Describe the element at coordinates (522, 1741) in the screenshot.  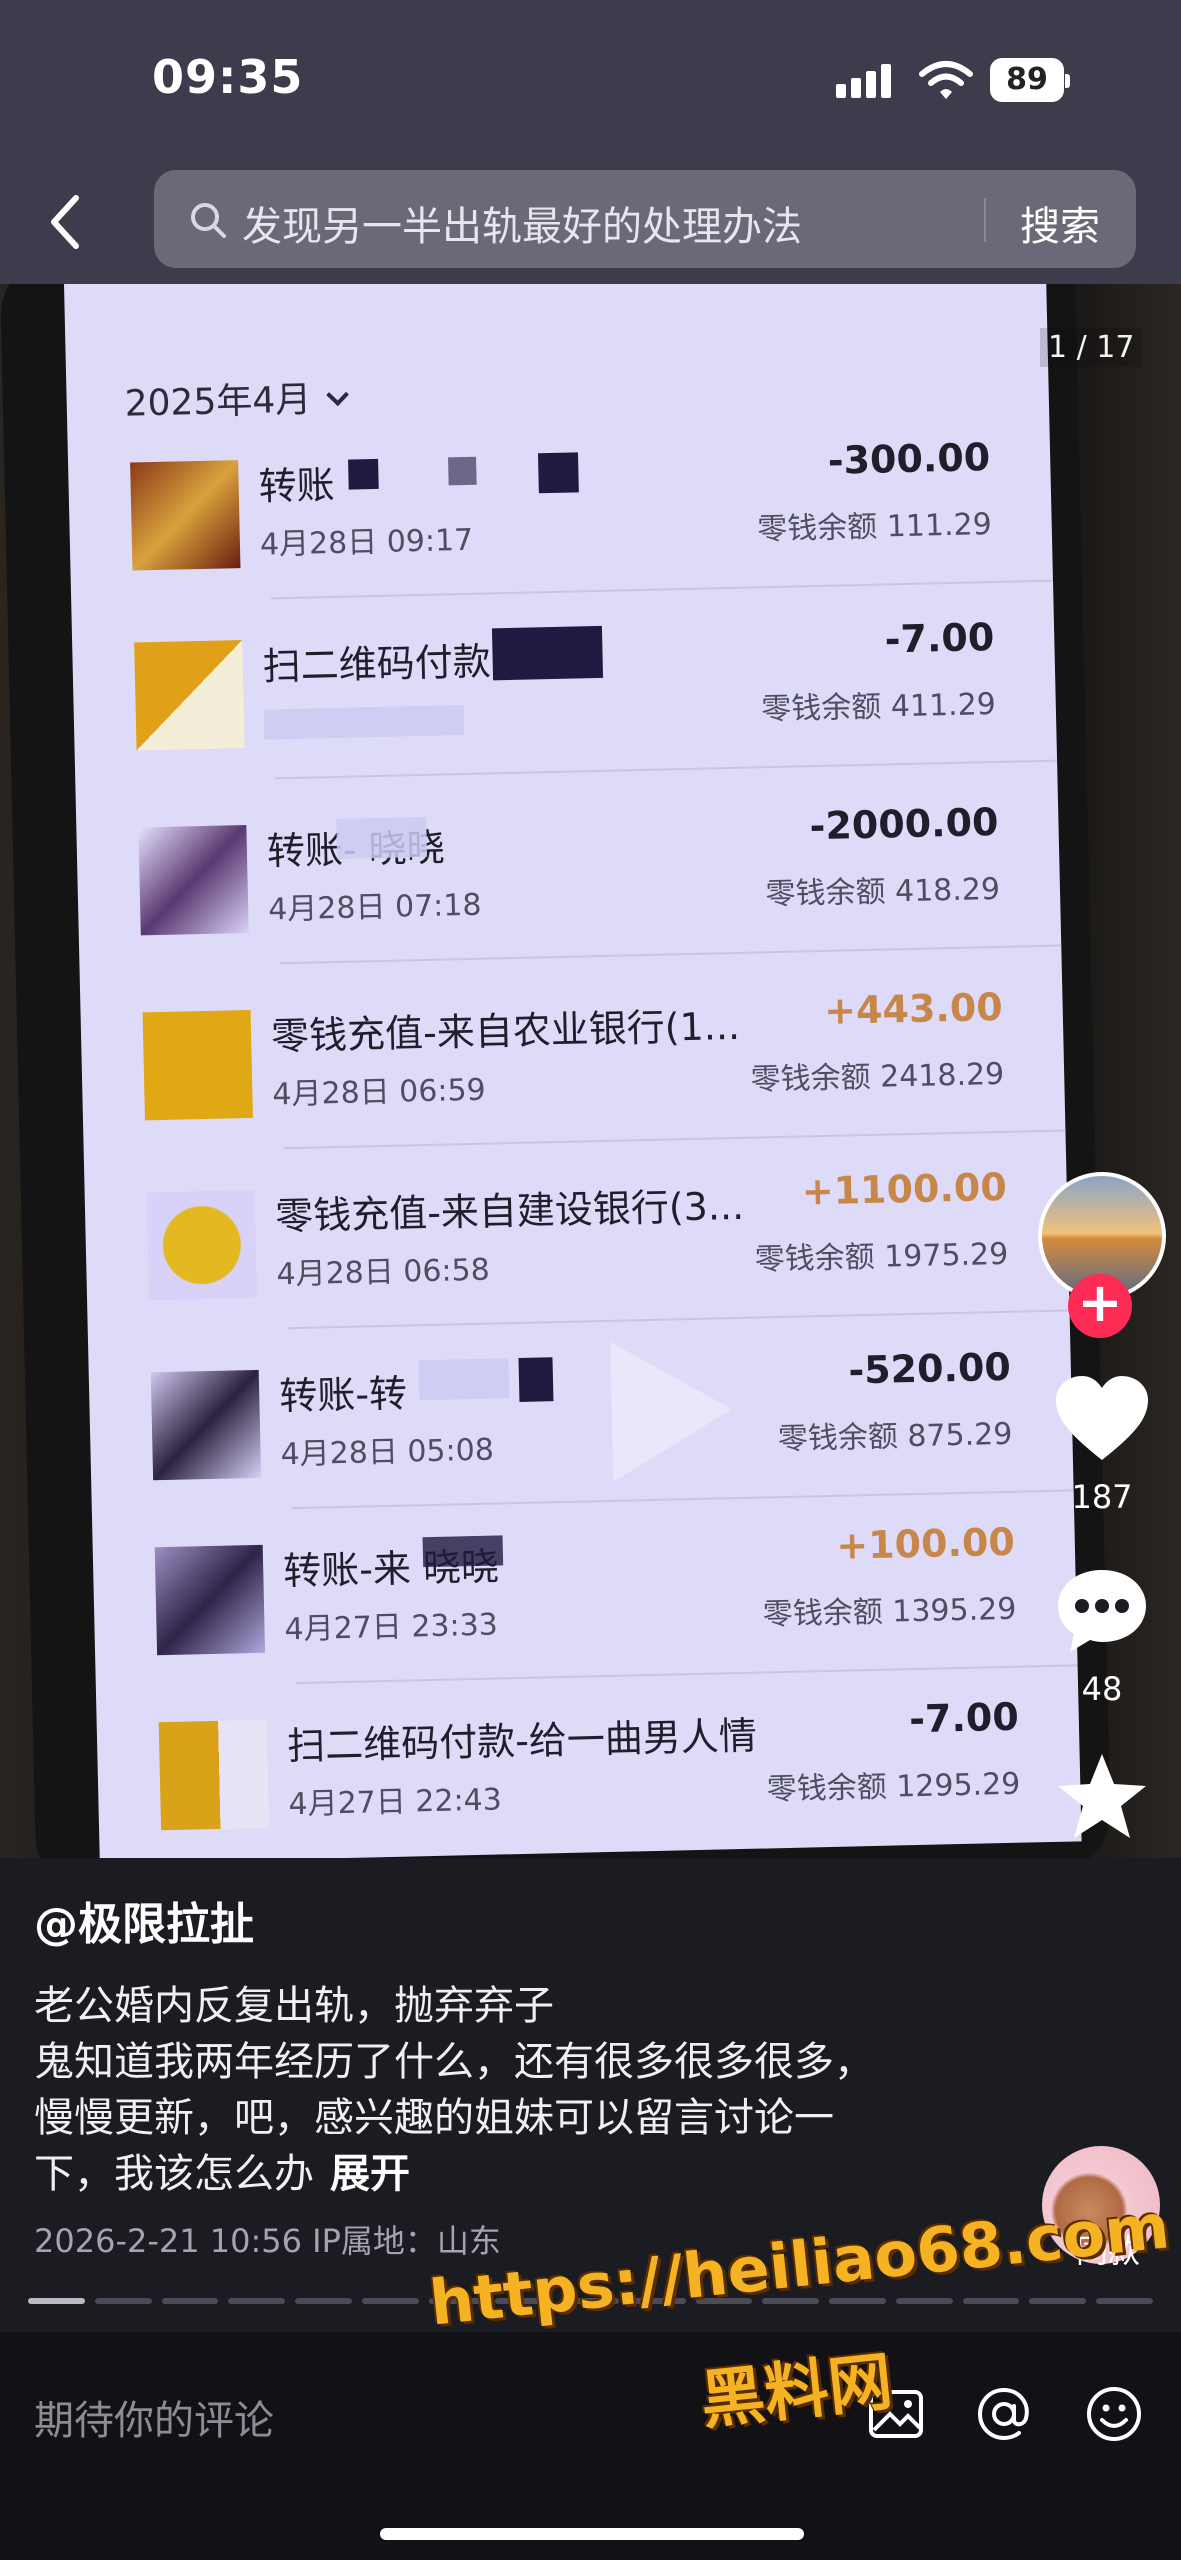
I see `transaction-title: 扫二维码付款-给一曲男人情` at that location.